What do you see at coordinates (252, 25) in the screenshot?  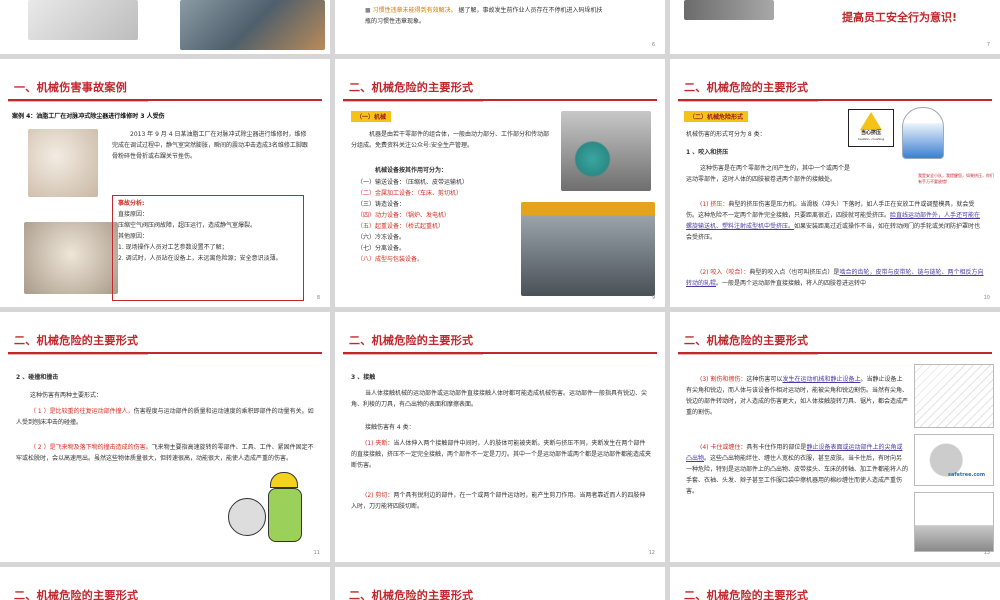 I see `factory-photo-image` at bounding box center [252, 25].